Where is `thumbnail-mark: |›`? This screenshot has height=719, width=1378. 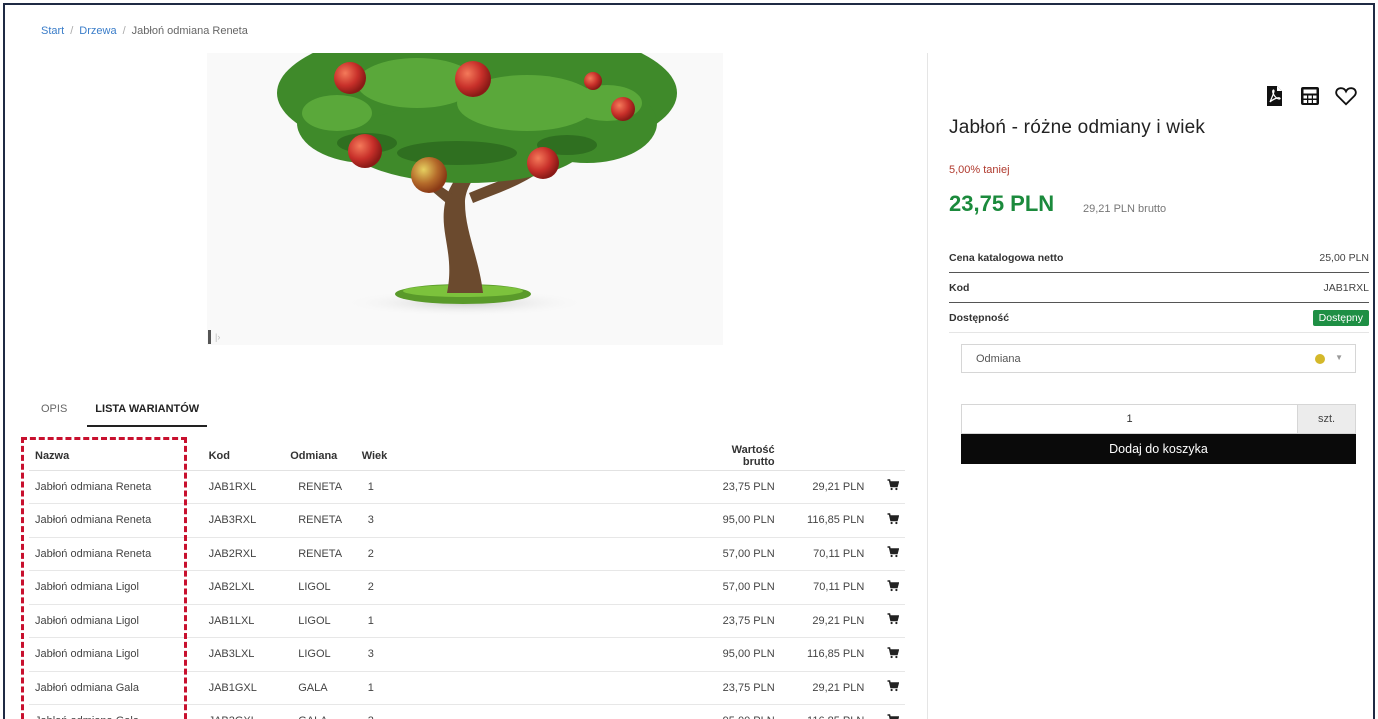
thumbnail-mark: |› is located at coordinates (218, 337).